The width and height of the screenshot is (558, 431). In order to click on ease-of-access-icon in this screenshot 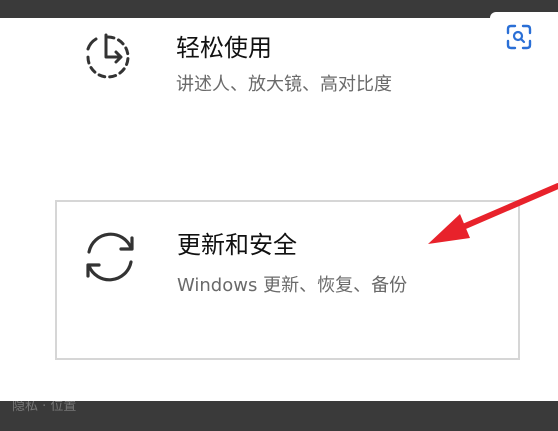, I will do `click(108, 56)`.